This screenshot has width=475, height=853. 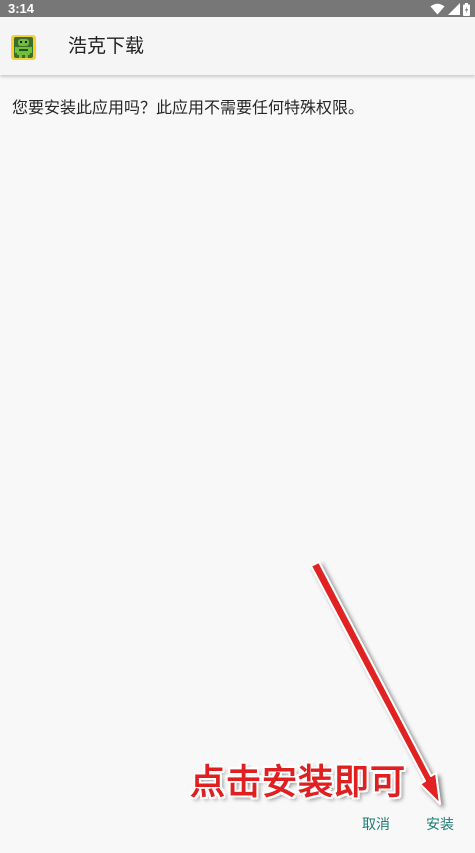 I want to click on android-app-icon, so click(x=23, y=47).